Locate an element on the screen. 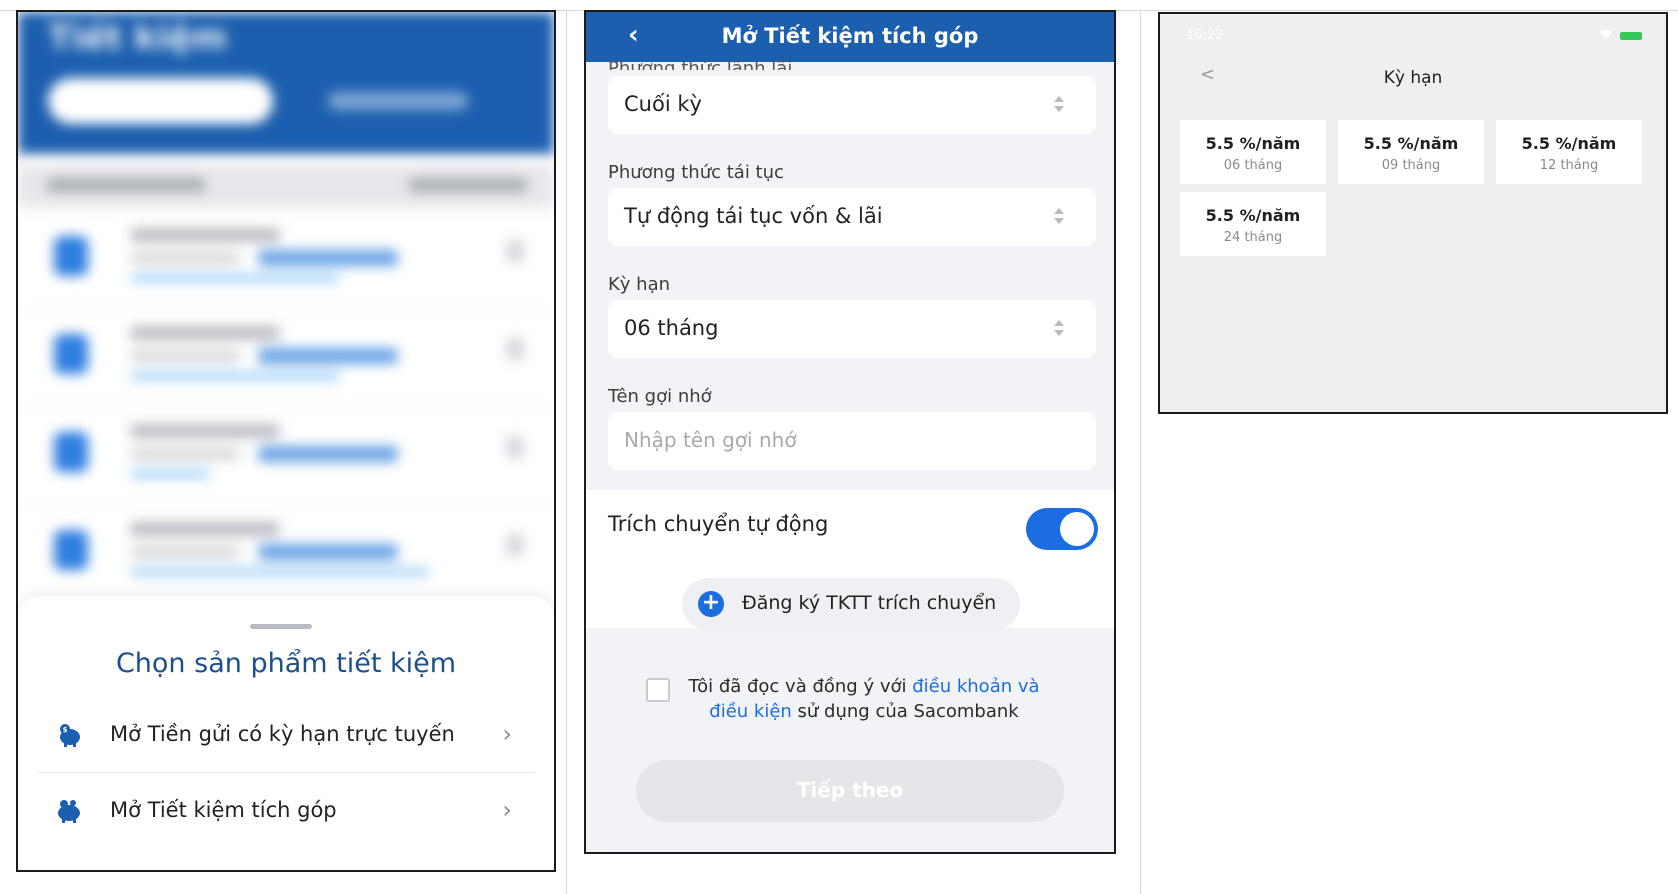  term-option-card: 5.5 %/năm 24 tháng is located at coordinates (1253, 224).